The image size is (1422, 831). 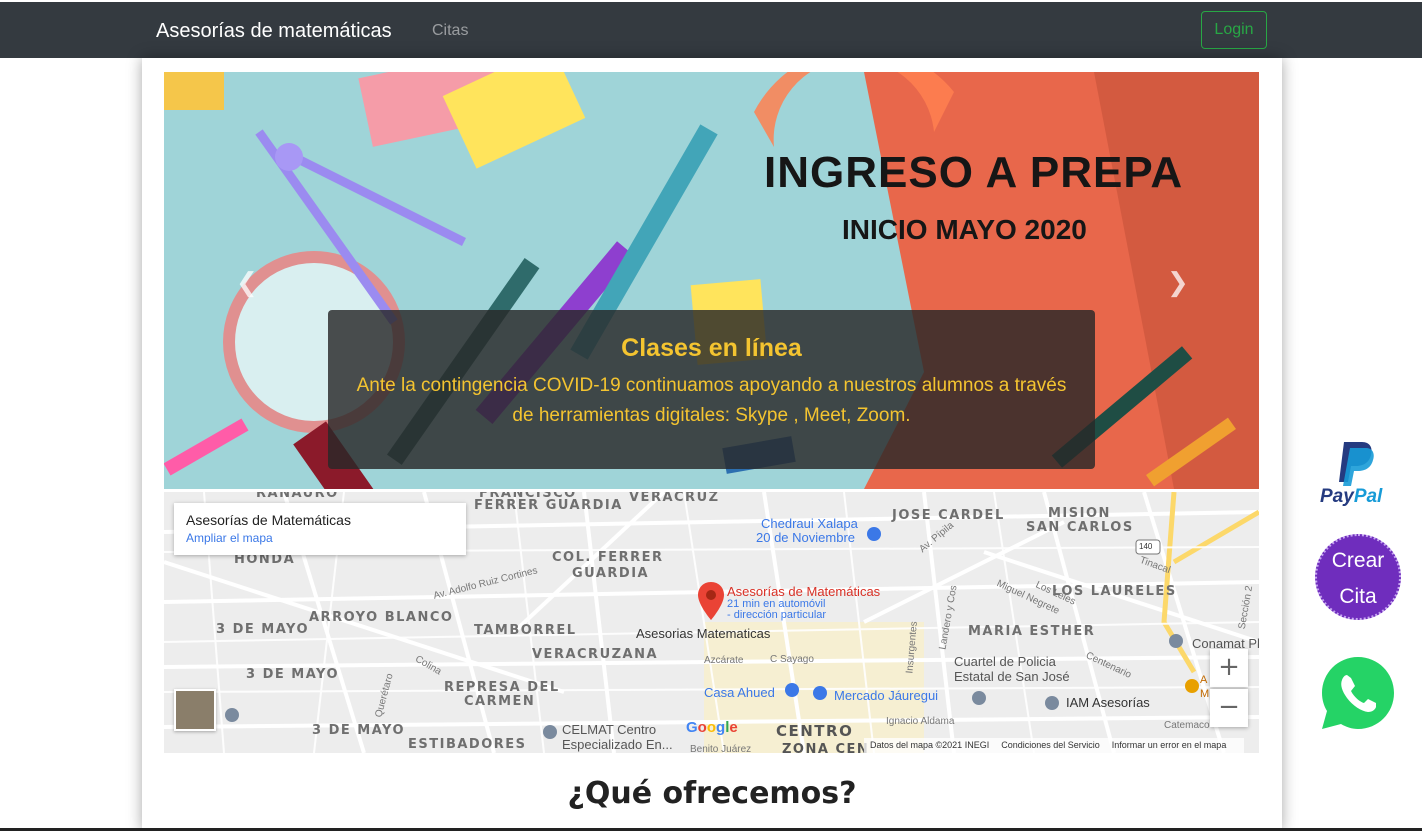 What do you see at coordinates (609, 729) in the screenshot?
I see `poi-label: CELMAT Centro` at bounding box center [609, 729].